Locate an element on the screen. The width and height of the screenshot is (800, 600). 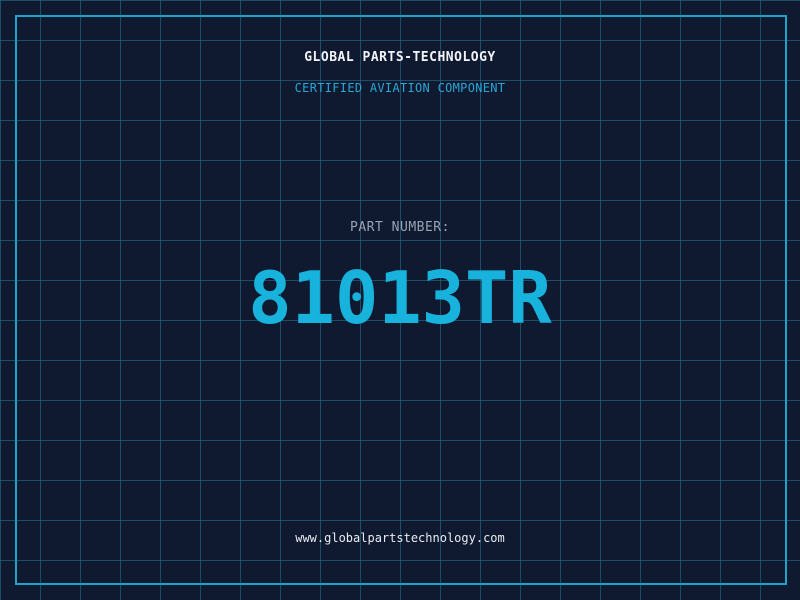
company-name: GLOBAL PARTS-TECHNOLOGY is located at coordinates (400, 57).